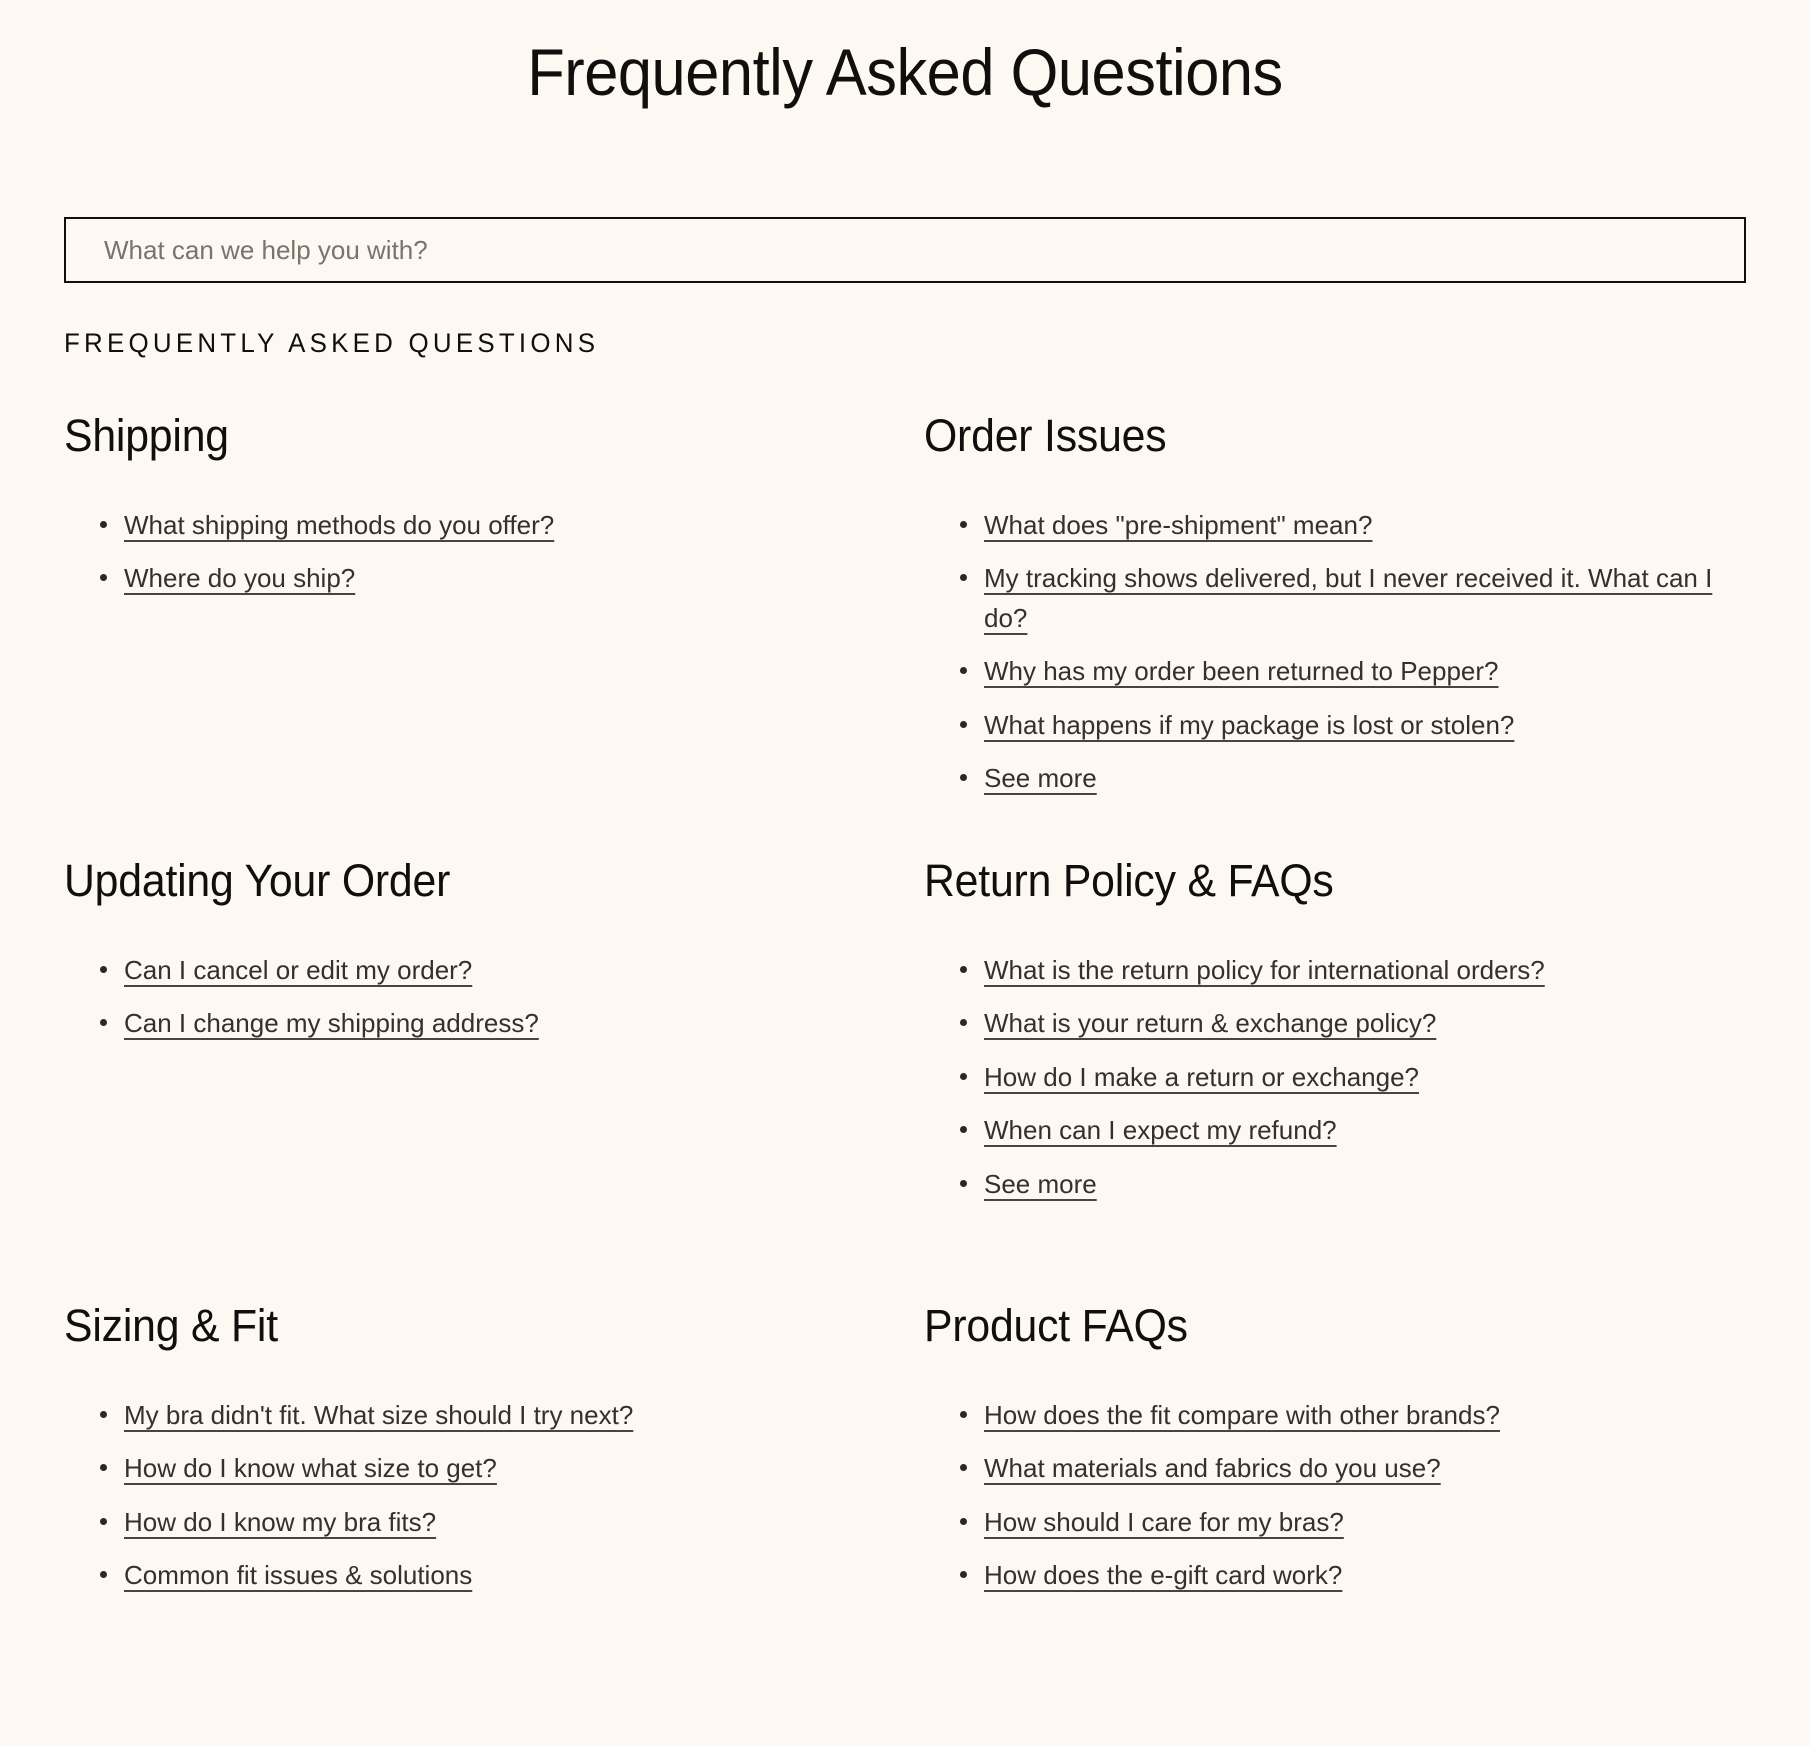 Image resolution: width=1810 pixels, height=1746 pixels. I want to click on list-item: How do I know my bra fits?, so click(464, 1523).